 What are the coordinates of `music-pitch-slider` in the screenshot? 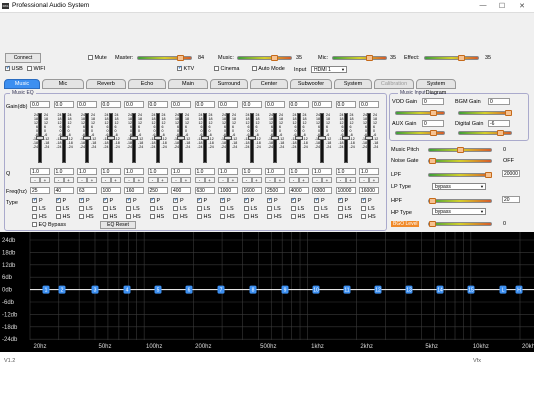 It's located at (460, 150).